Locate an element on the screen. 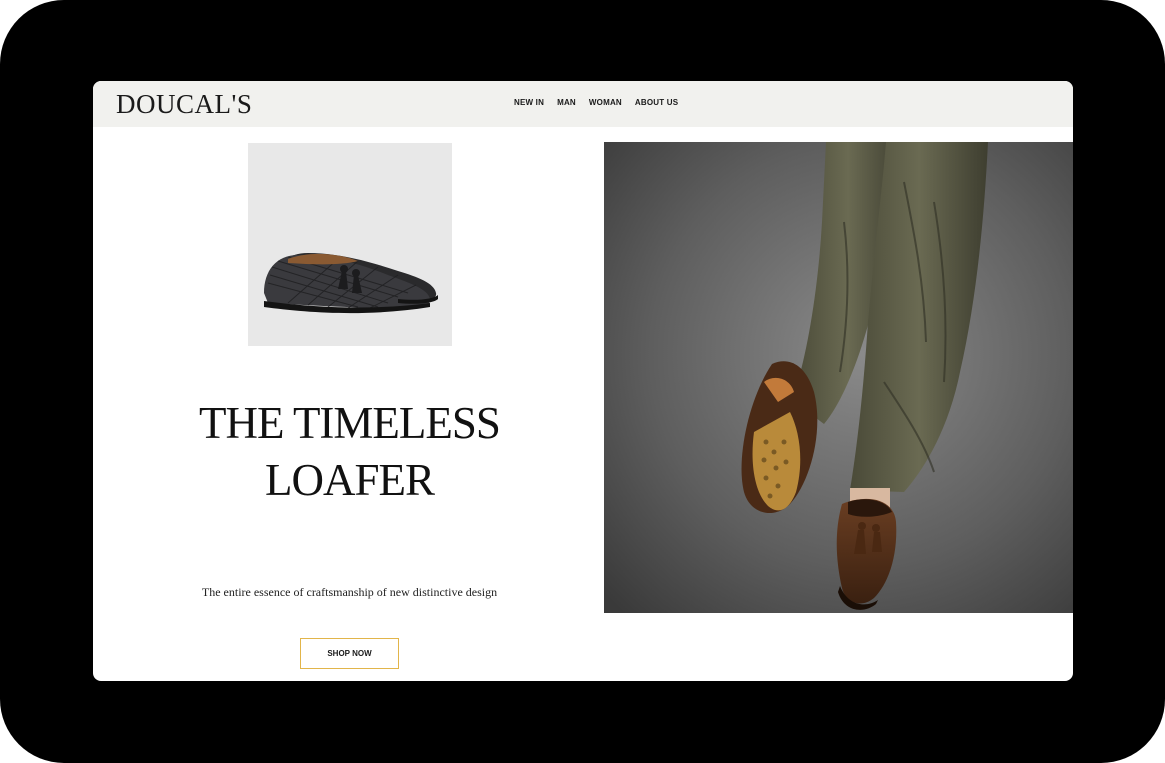 The image size is (1165, 763). hero-title-line-1: THE TIMELESS is located at coordinates (350, 423).